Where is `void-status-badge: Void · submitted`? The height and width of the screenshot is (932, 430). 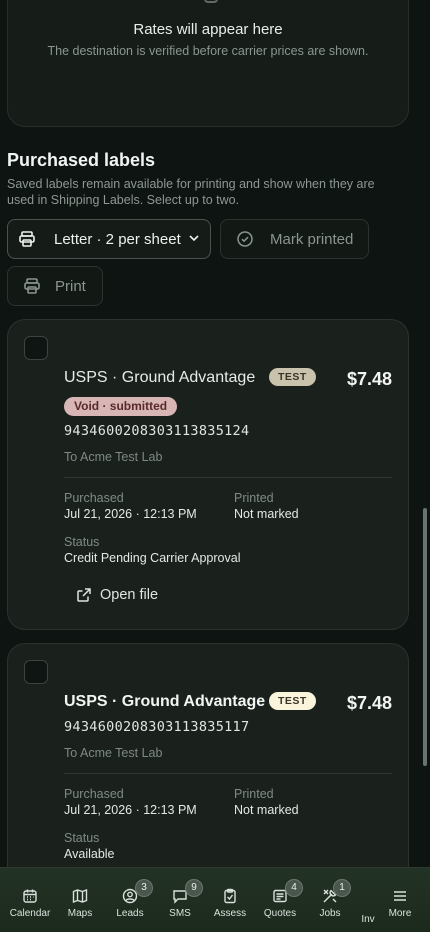
void-status-badge: Void · submitted is located at coordinates (121, 406).